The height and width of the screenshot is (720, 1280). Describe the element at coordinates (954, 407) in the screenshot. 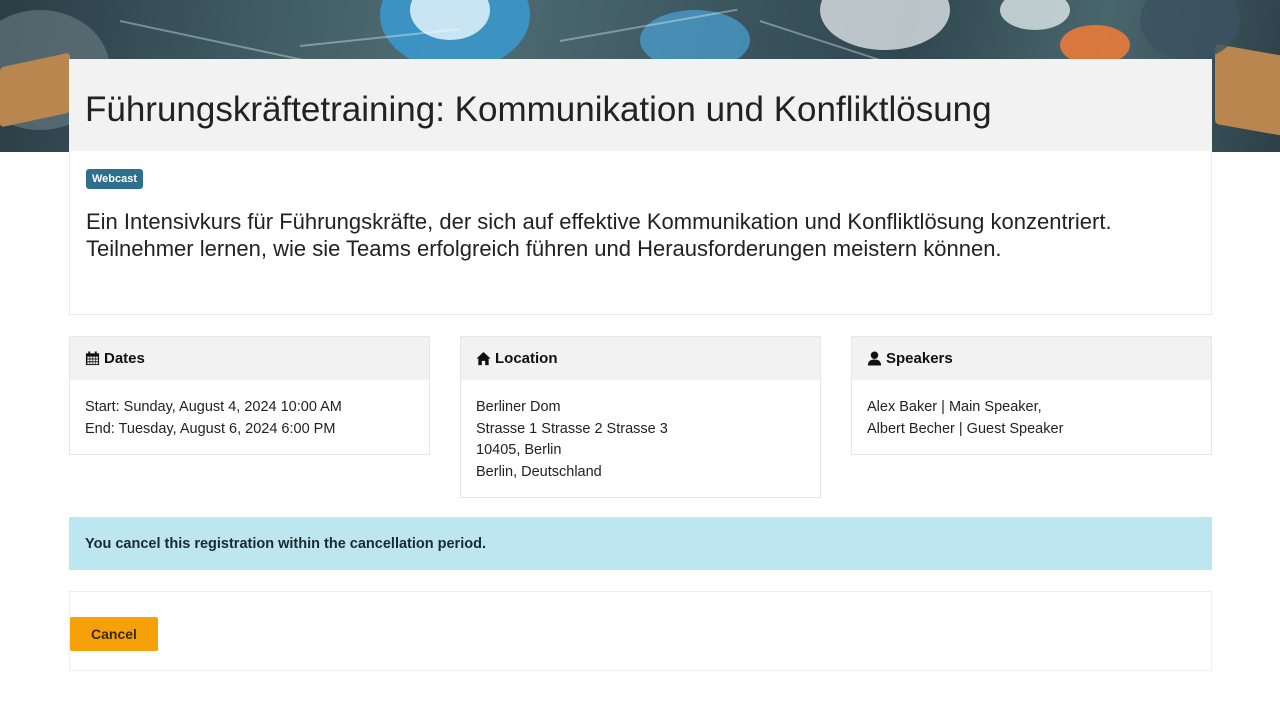

I see `speaker-item: Alex Baker | Main Speaker,` at that location.